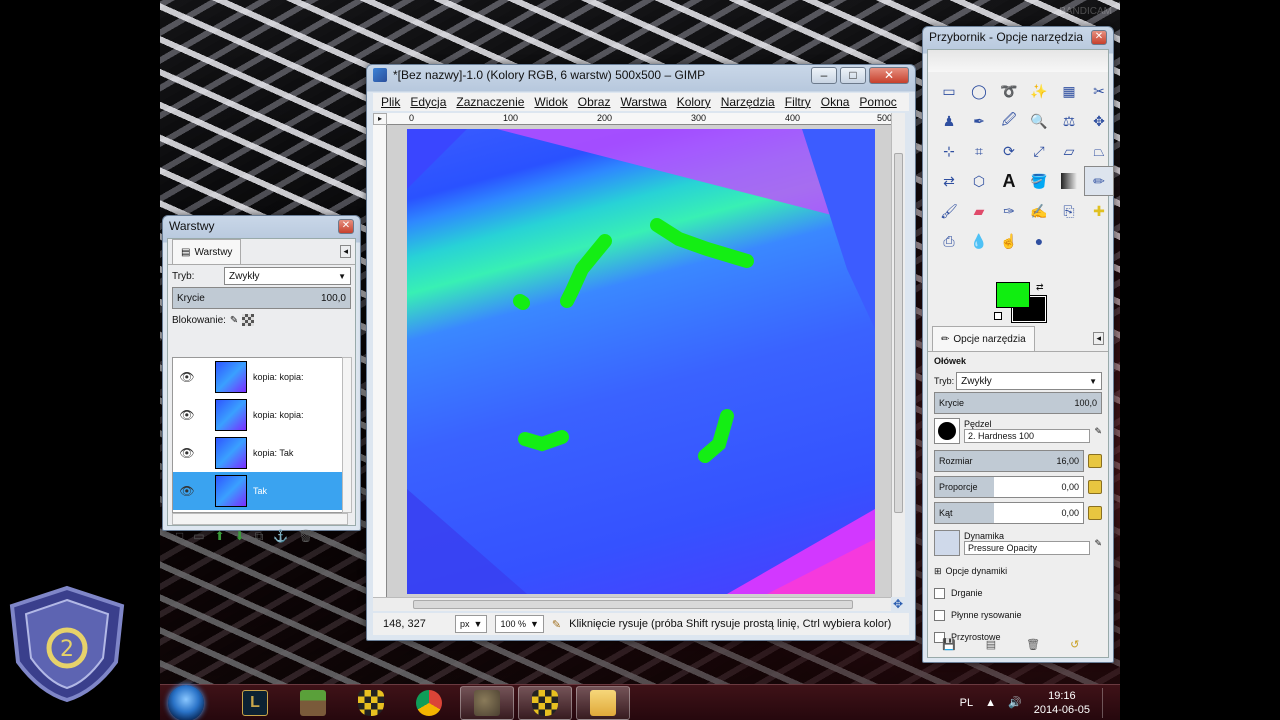 The width and height of the screenshot is (1280, 720). I want to click on rotate-icon: ⟳, so click(1009, 151).